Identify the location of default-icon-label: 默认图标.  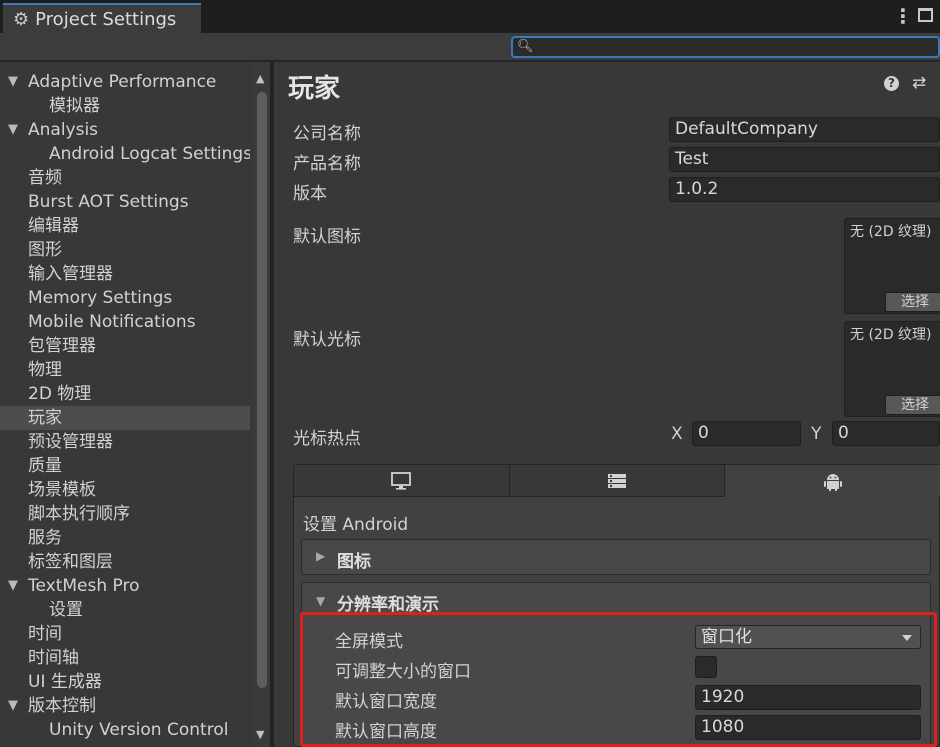
(327, 237).